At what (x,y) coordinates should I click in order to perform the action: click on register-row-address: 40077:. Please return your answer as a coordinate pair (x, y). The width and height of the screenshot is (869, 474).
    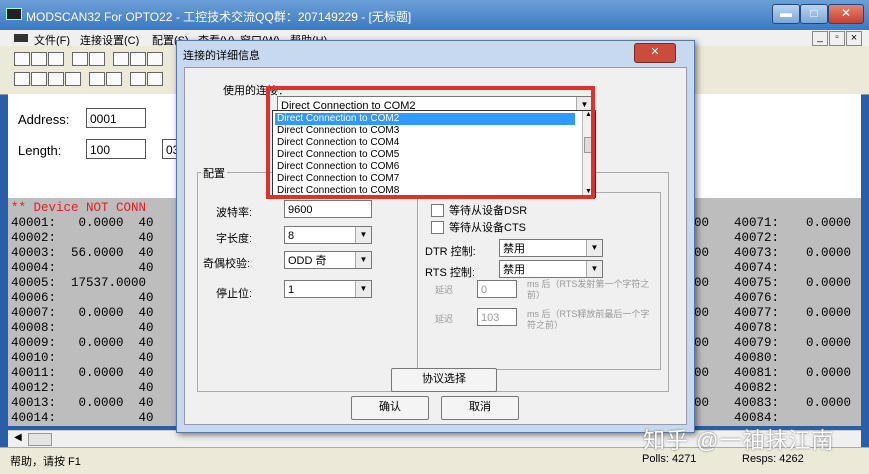
    Looking at the image, I should click on (757, 313).